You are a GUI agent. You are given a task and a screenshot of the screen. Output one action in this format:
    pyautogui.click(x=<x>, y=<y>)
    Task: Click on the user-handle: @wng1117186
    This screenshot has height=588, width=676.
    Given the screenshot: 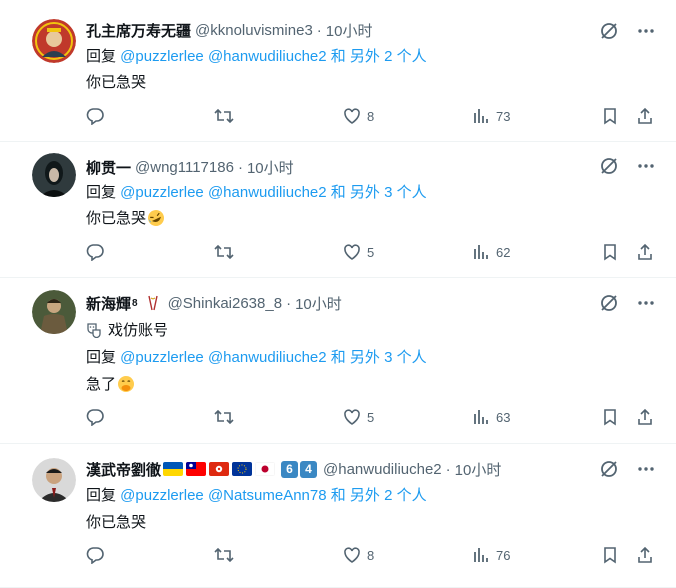 What is the action you would take?
    pyautogui.click(x=184, y=167)
    